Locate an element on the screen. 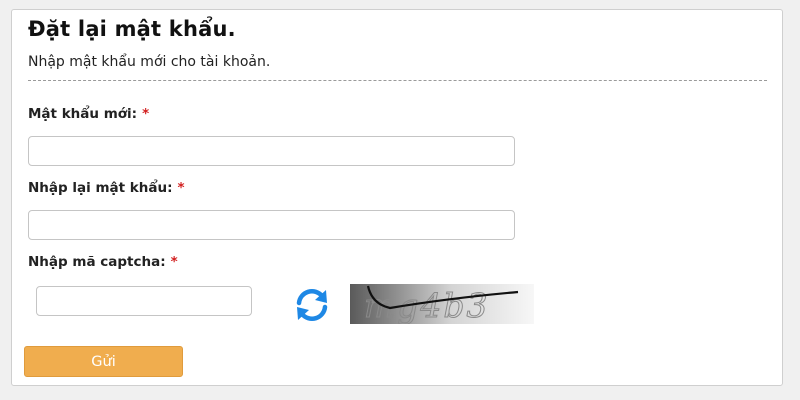  captcha-label: Nhập mã captcha: * is located at coordinates (103, 262).